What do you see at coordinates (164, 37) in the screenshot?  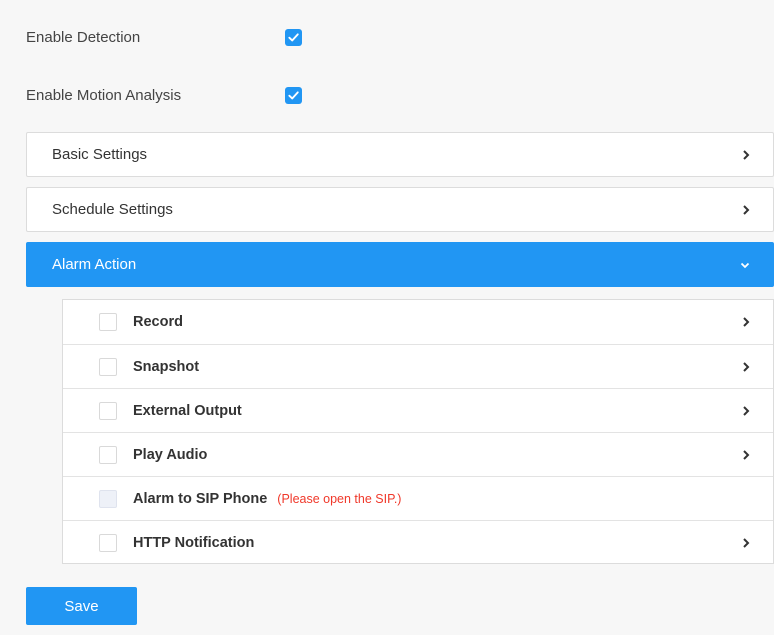 I see `enable-detection-row: Enable Detection` at bounding box center [164, 37].